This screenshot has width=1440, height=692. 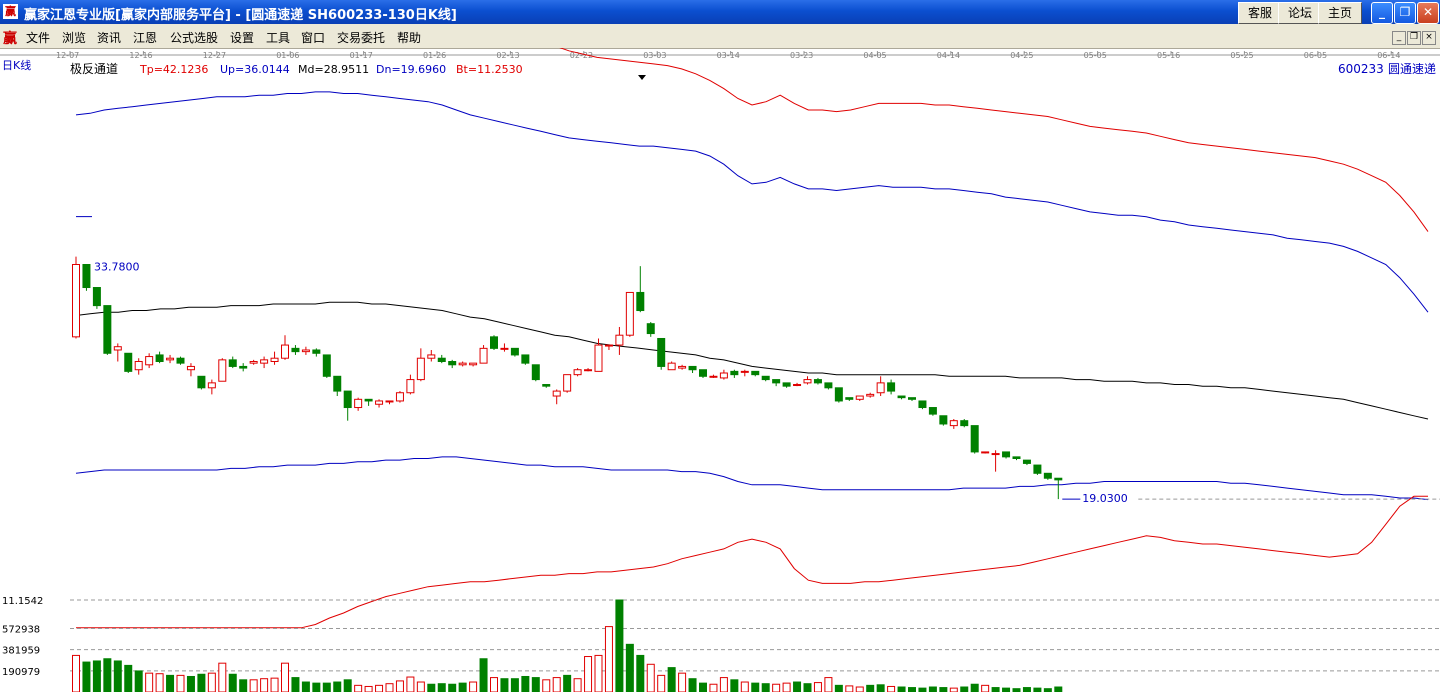 I want to click on menu-file: 文件, so click(x=38, y=37).